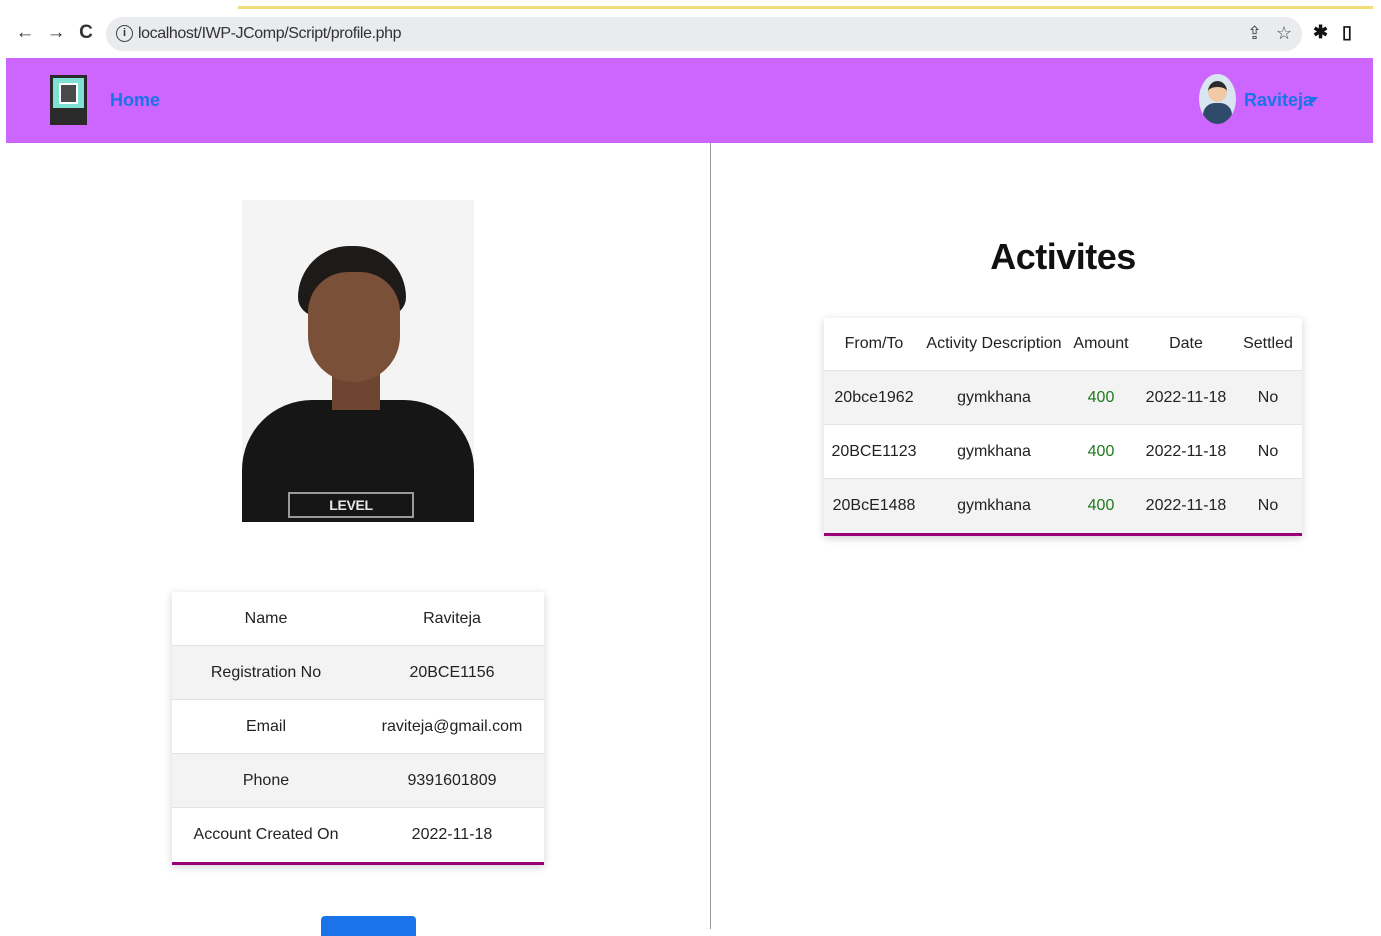 This screenshot has height=936, width=1381. Describe the element at coordinates (266, 618) in the screenshot. I see `profile-label: Name` at that location.